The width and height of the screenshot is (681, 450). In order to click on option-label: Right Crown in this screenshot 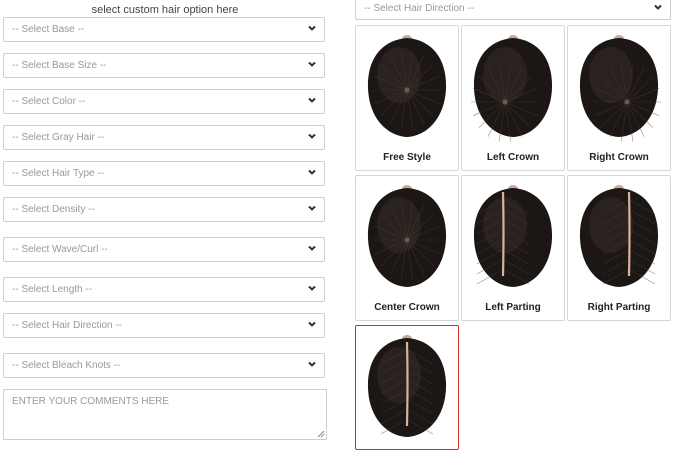, I will do `click(619, 157)`.